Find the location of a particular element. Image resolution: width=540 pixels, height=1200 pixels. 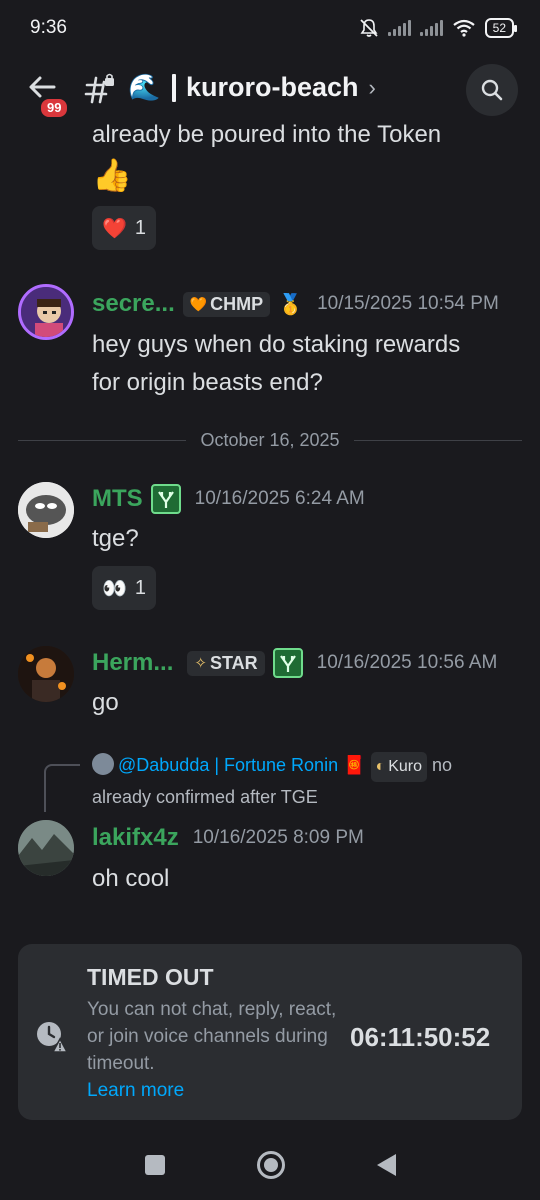

reply-text: already confirmed after TGE is located at coordinates (205, 797).